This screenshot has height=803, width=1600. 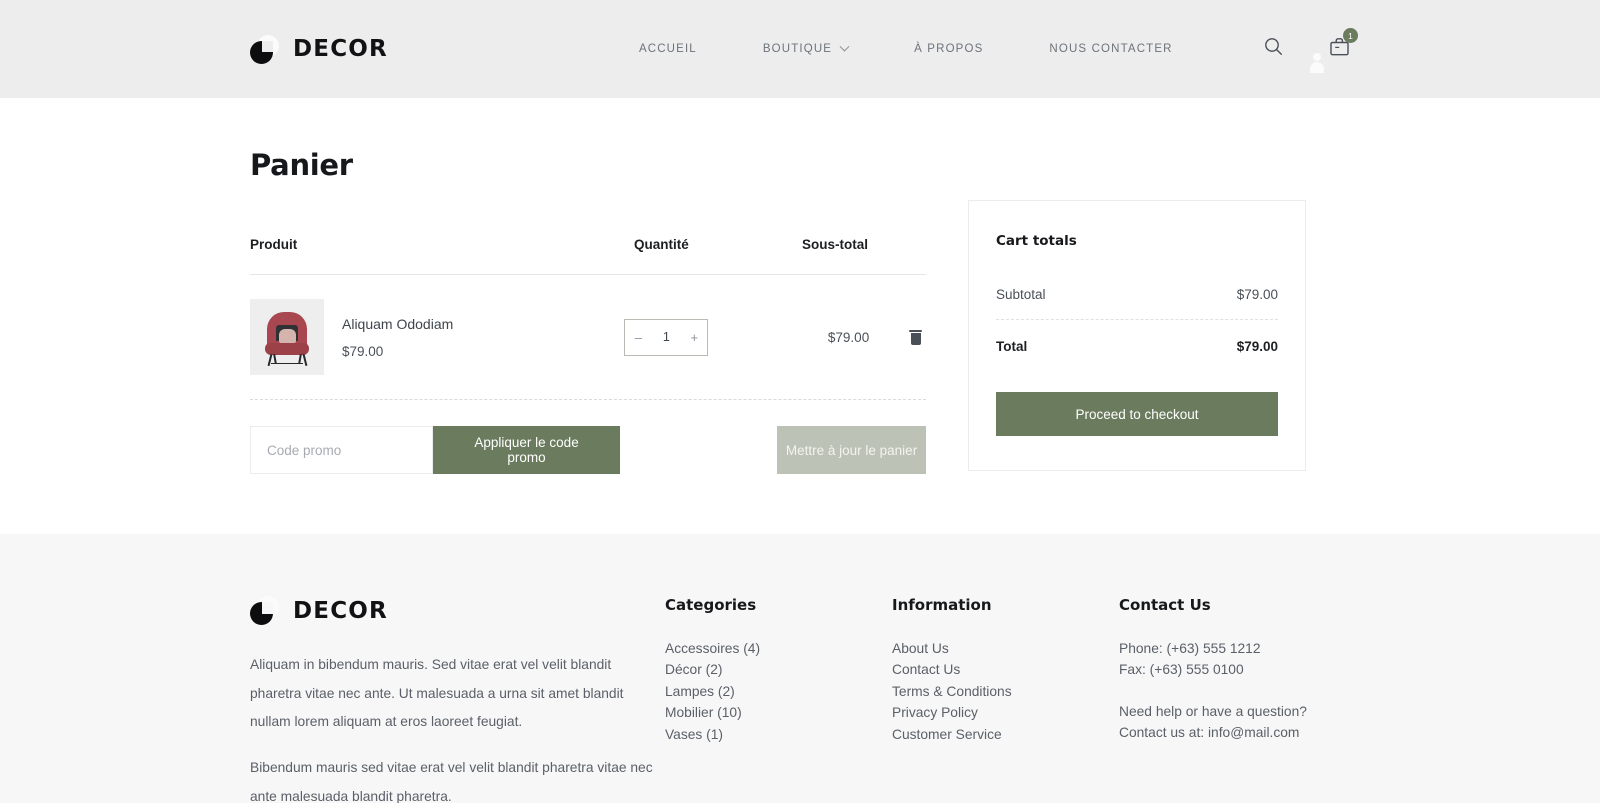 What do you see at coordinates (1343, 45) in the screenshot?
I see `cart-icon: 1` at bounding box center [1343, 45].